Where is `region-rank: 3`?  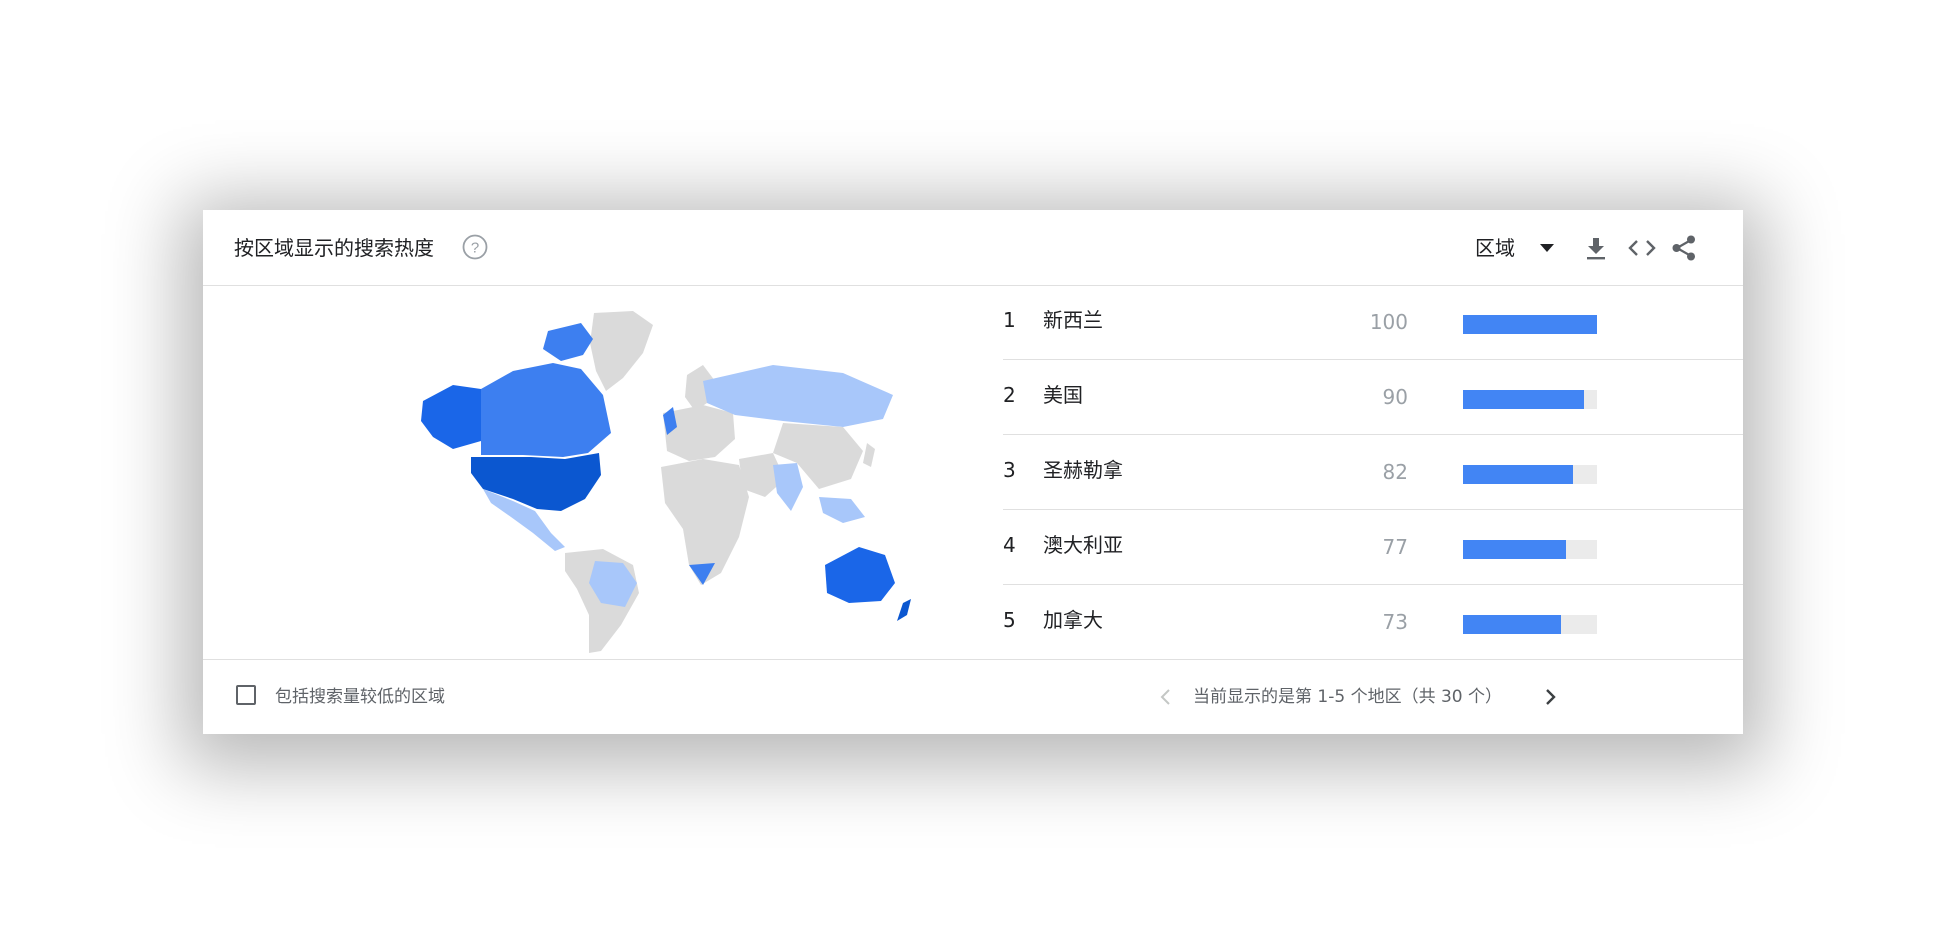
region-rank: 3 is located at coordinates (1009, 470).